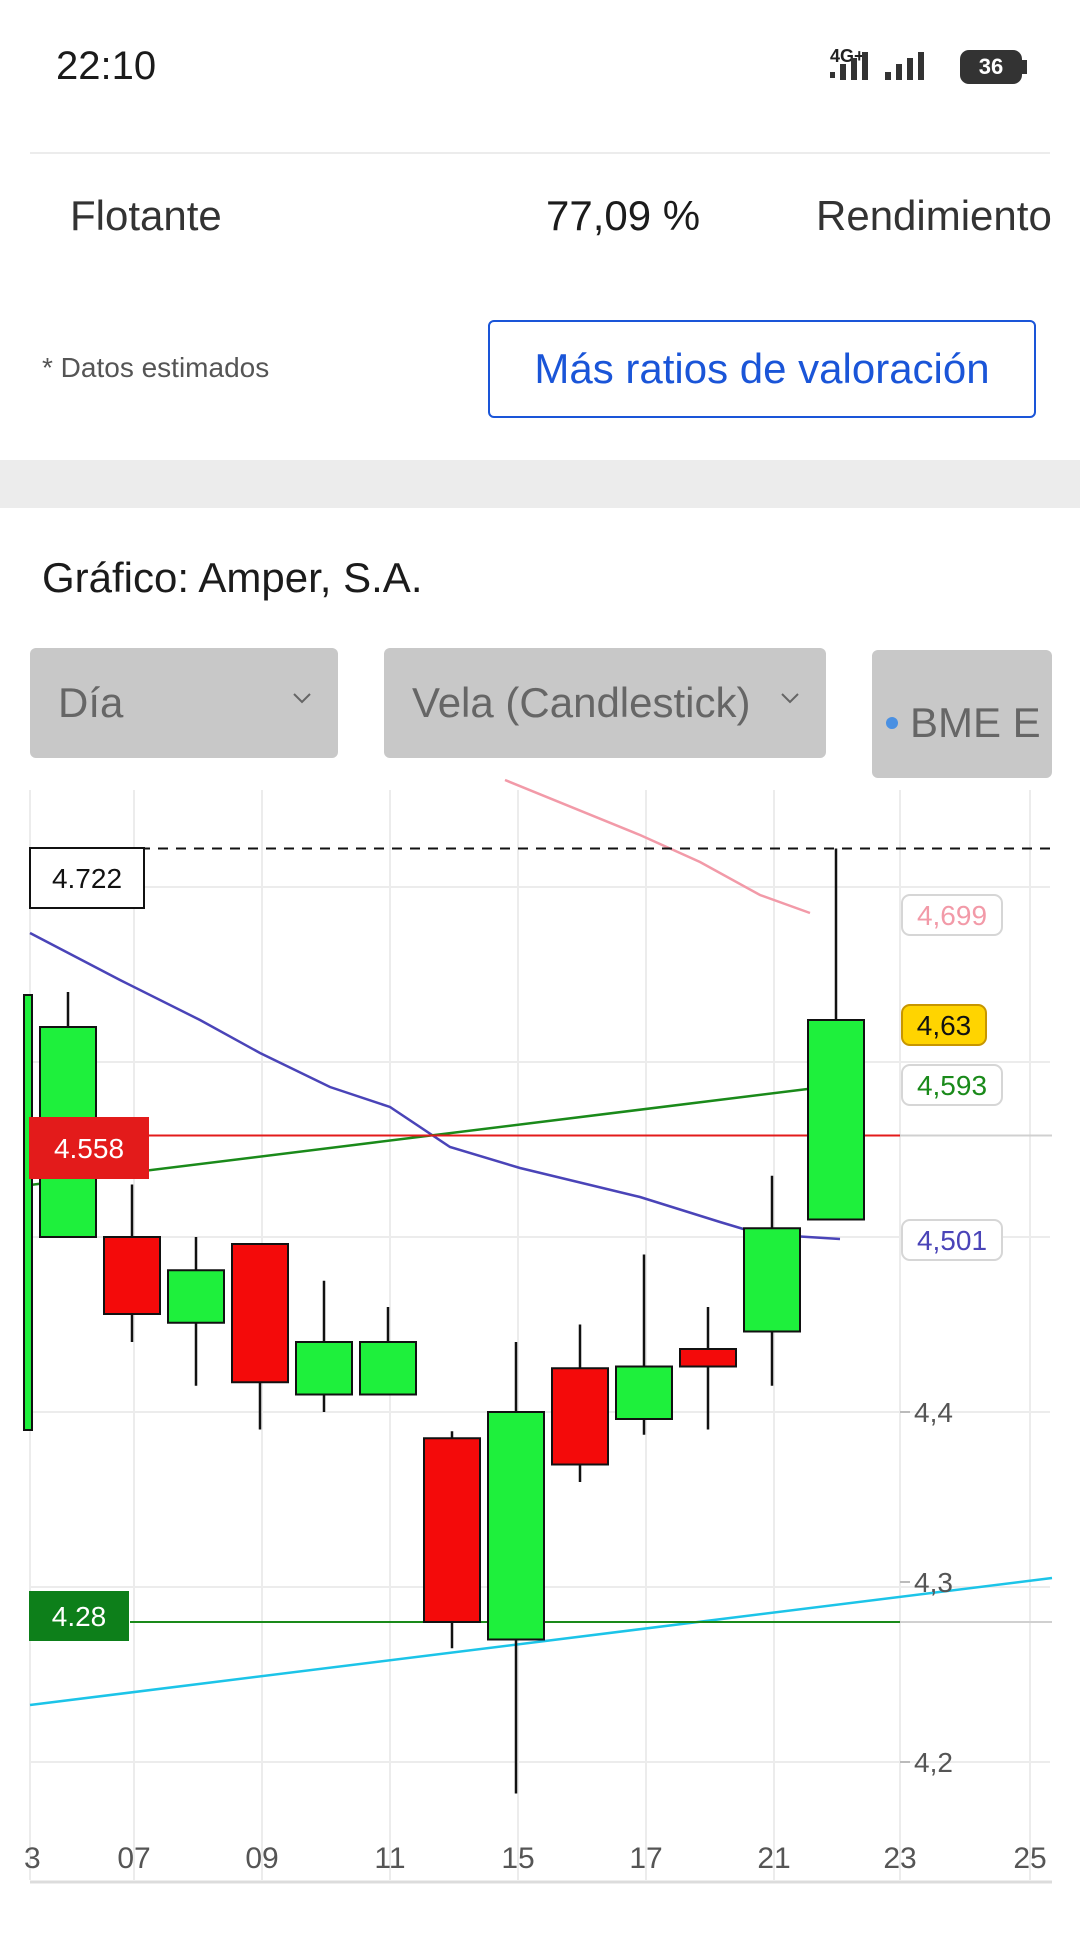 This screenshot has height=1946, width=1080. I want to click on stat-label-clip: Rendimiento, so click(932, 216).